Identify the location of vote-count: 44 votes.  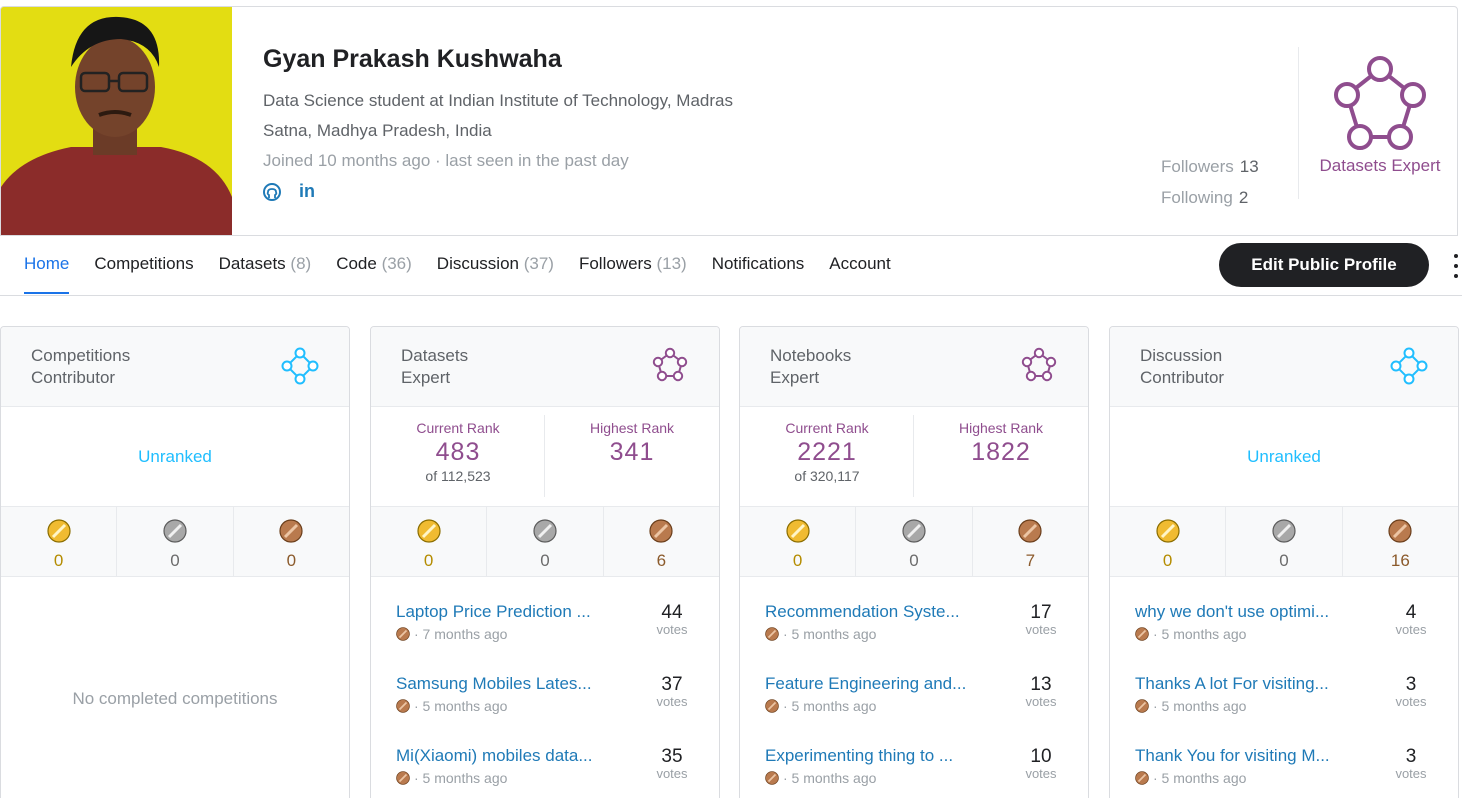
(672, 620).